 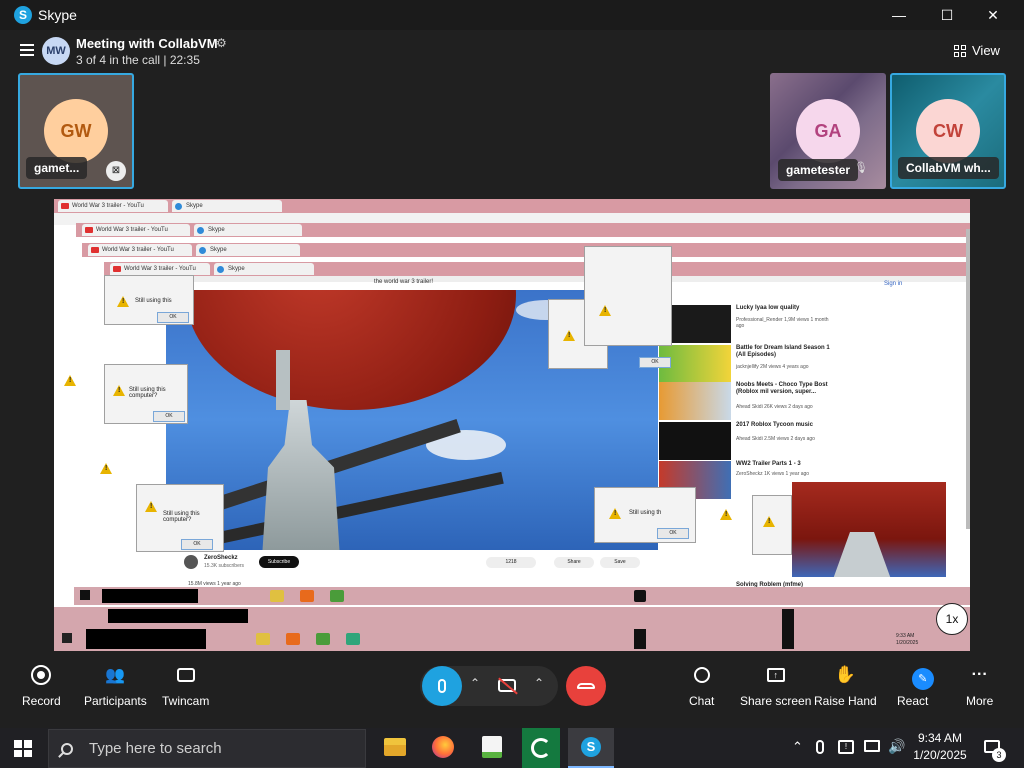 What do you see at coordinates (337, 596) in the screenshot?
I see `notepad-icon` at bounding box center [337, 596].